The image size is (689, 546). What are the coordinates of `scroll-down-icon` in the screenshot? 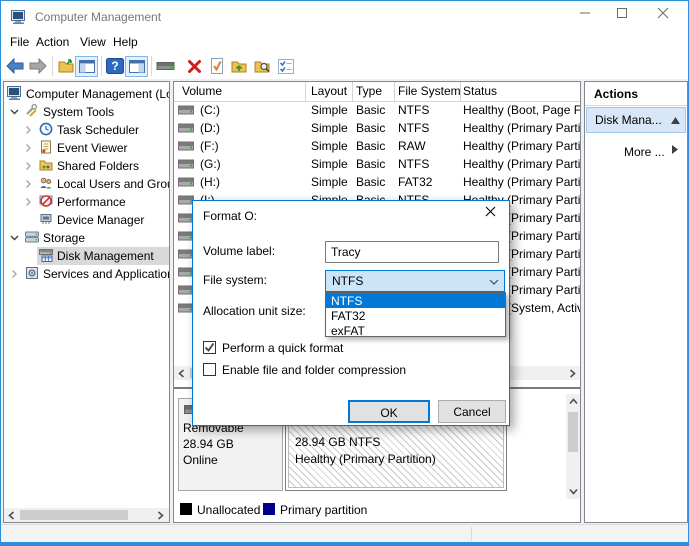 It's located at (573, 491).